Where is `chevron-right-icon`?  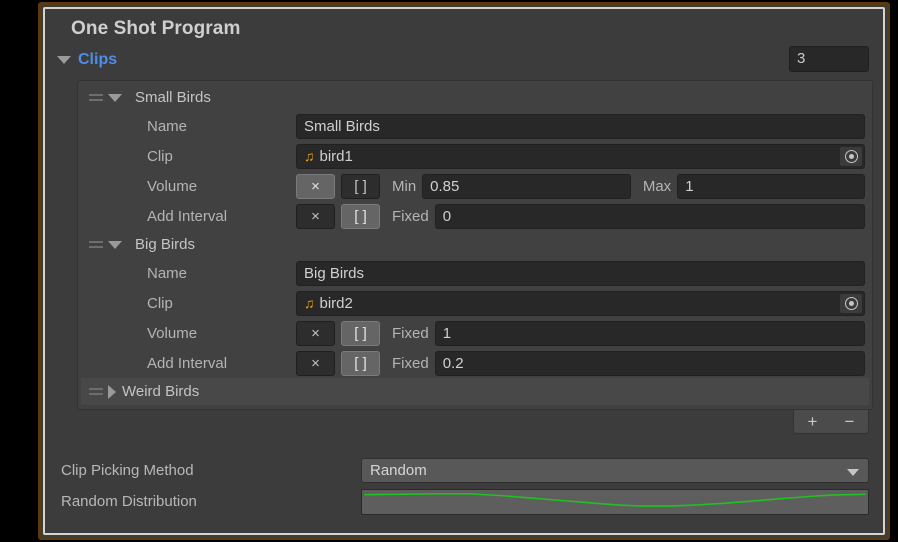
chevron-right-icon is located at coordinates (112, 391).